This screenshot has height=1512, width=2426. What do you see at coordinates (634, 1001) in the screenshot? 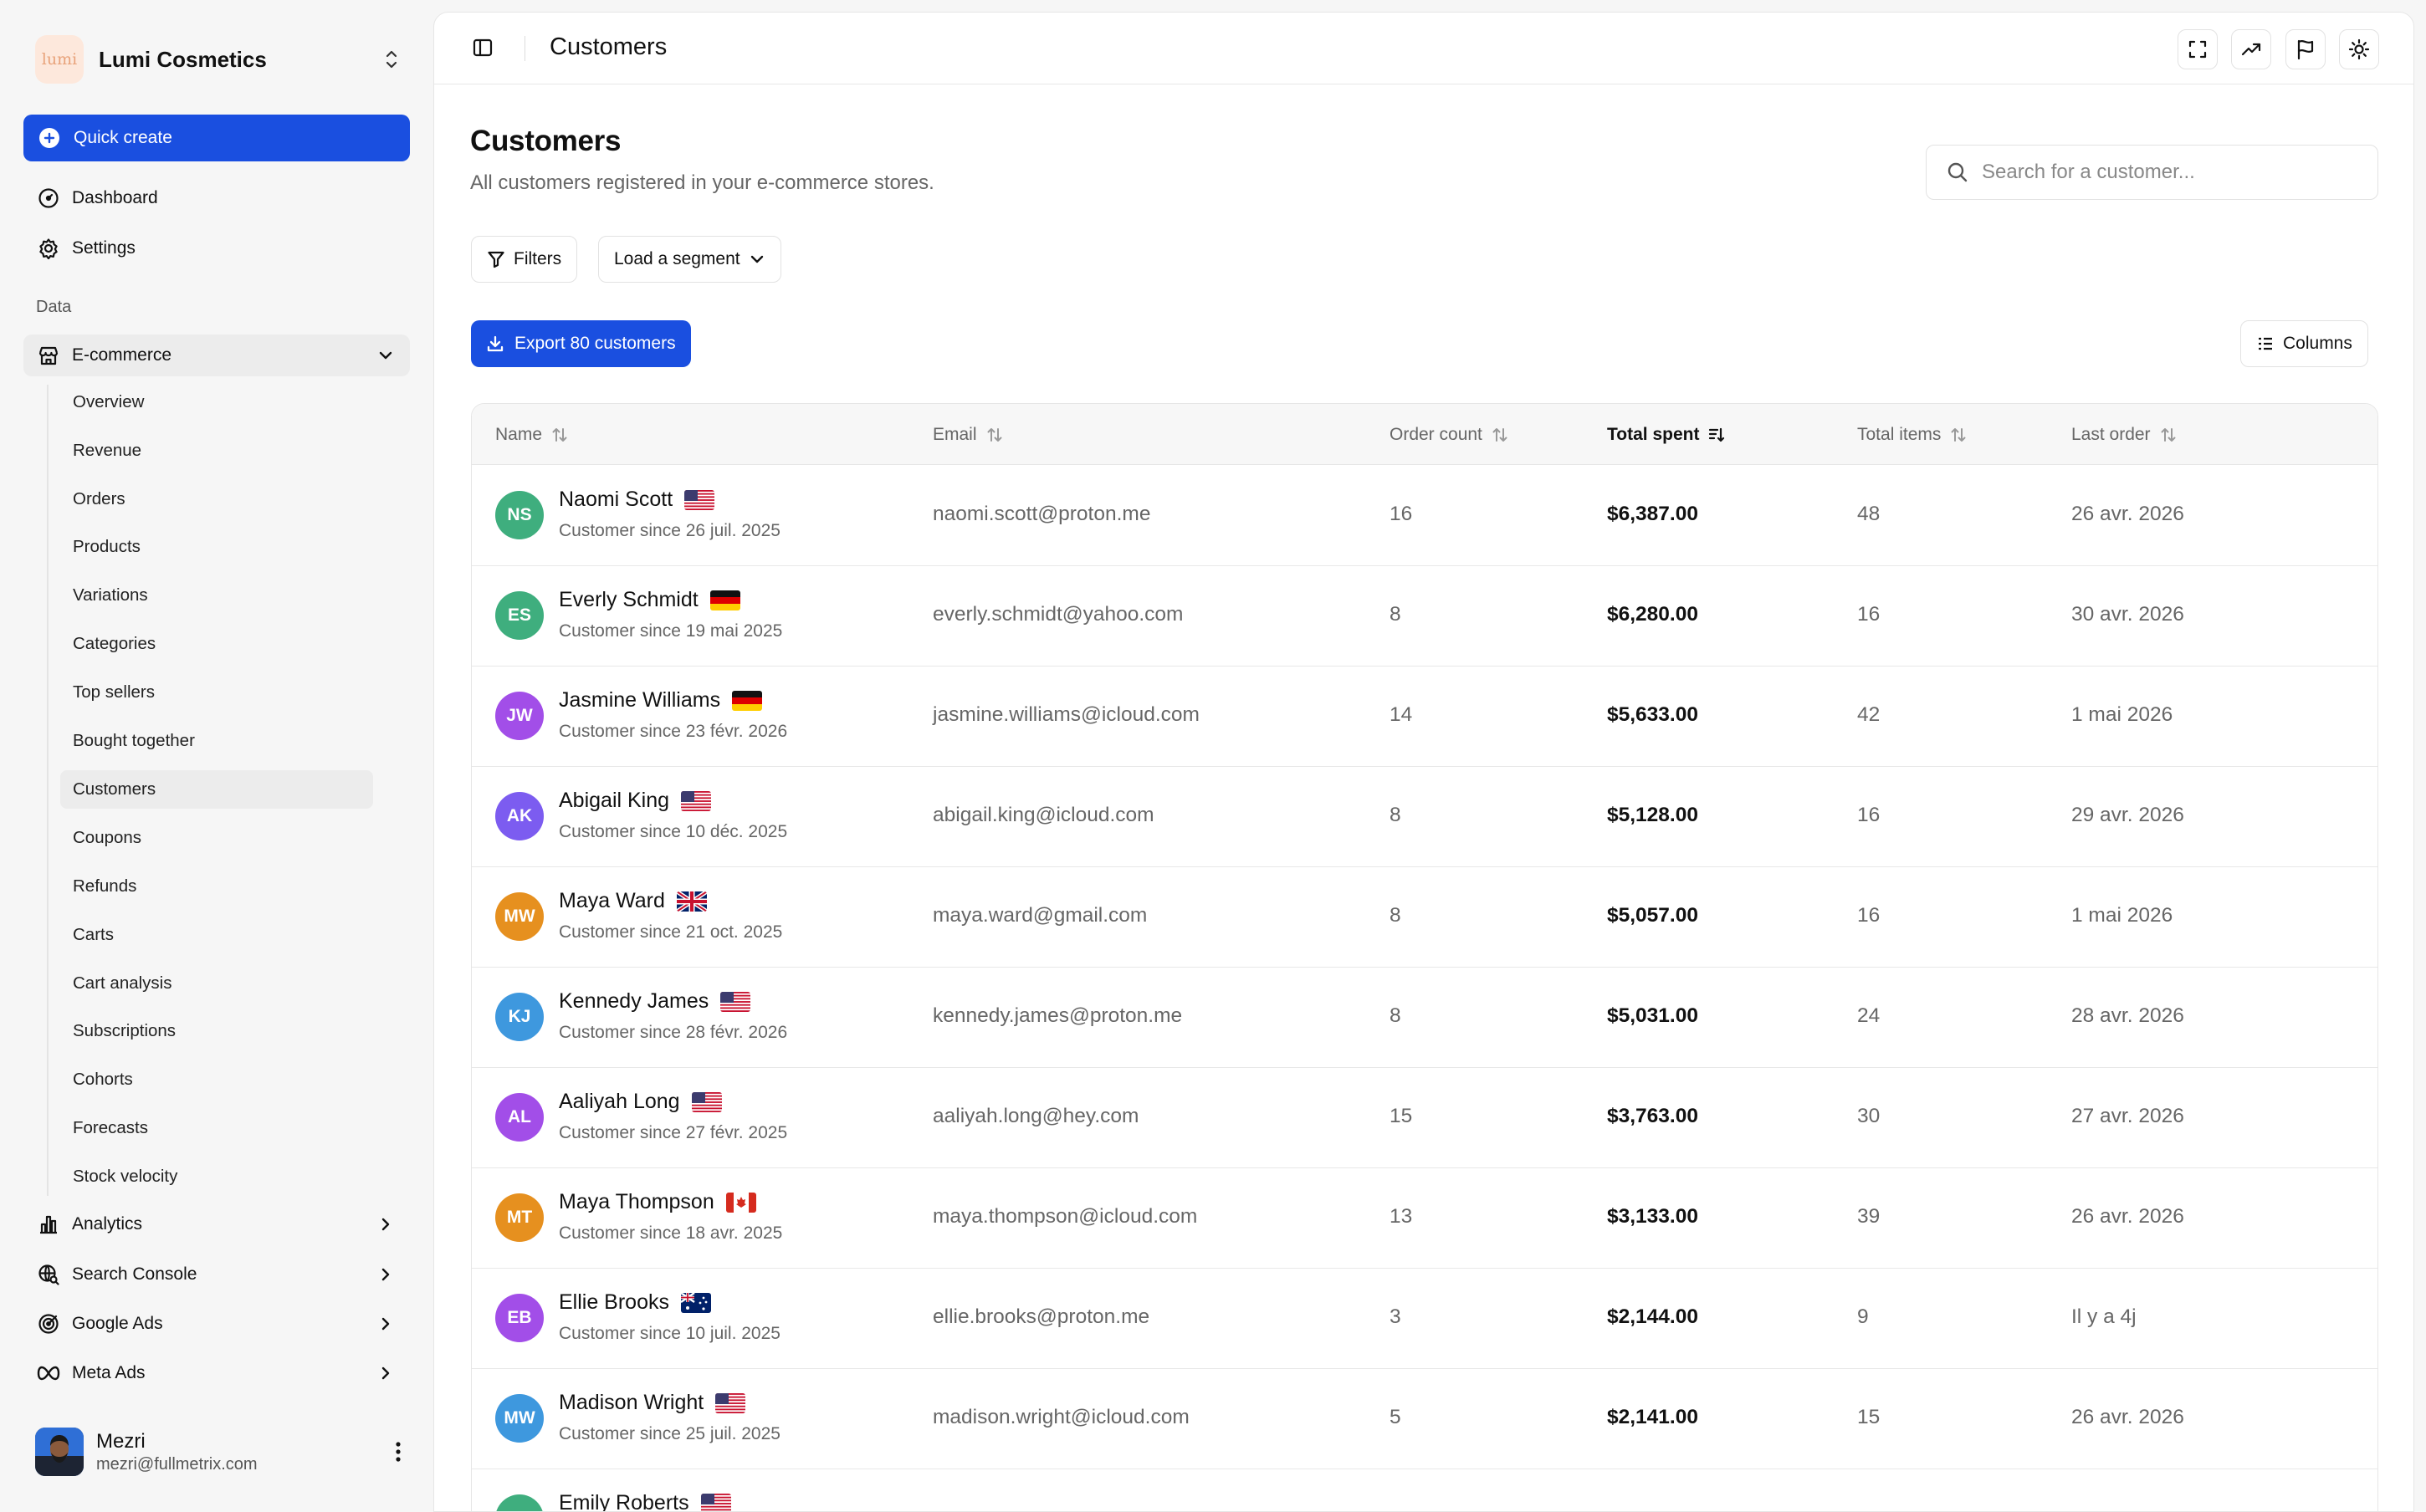
I see `customer-name: Kennedy James` at bounding box center [634, 1001].